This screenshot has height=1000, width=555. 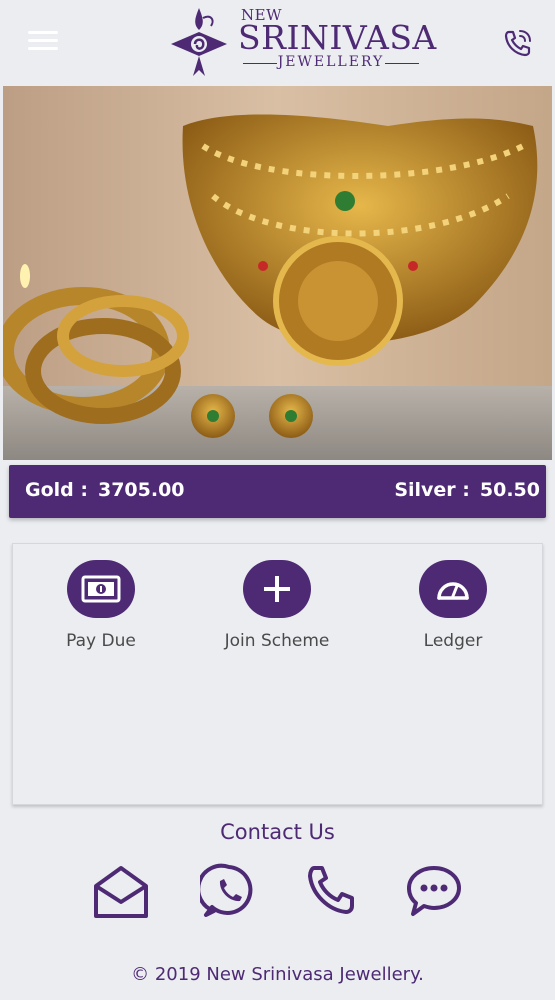 What do you see at coordinates (141, 490) in the screenshot?
I see `gold-rate-value: 3705.00` at bounding box center [141, 490].